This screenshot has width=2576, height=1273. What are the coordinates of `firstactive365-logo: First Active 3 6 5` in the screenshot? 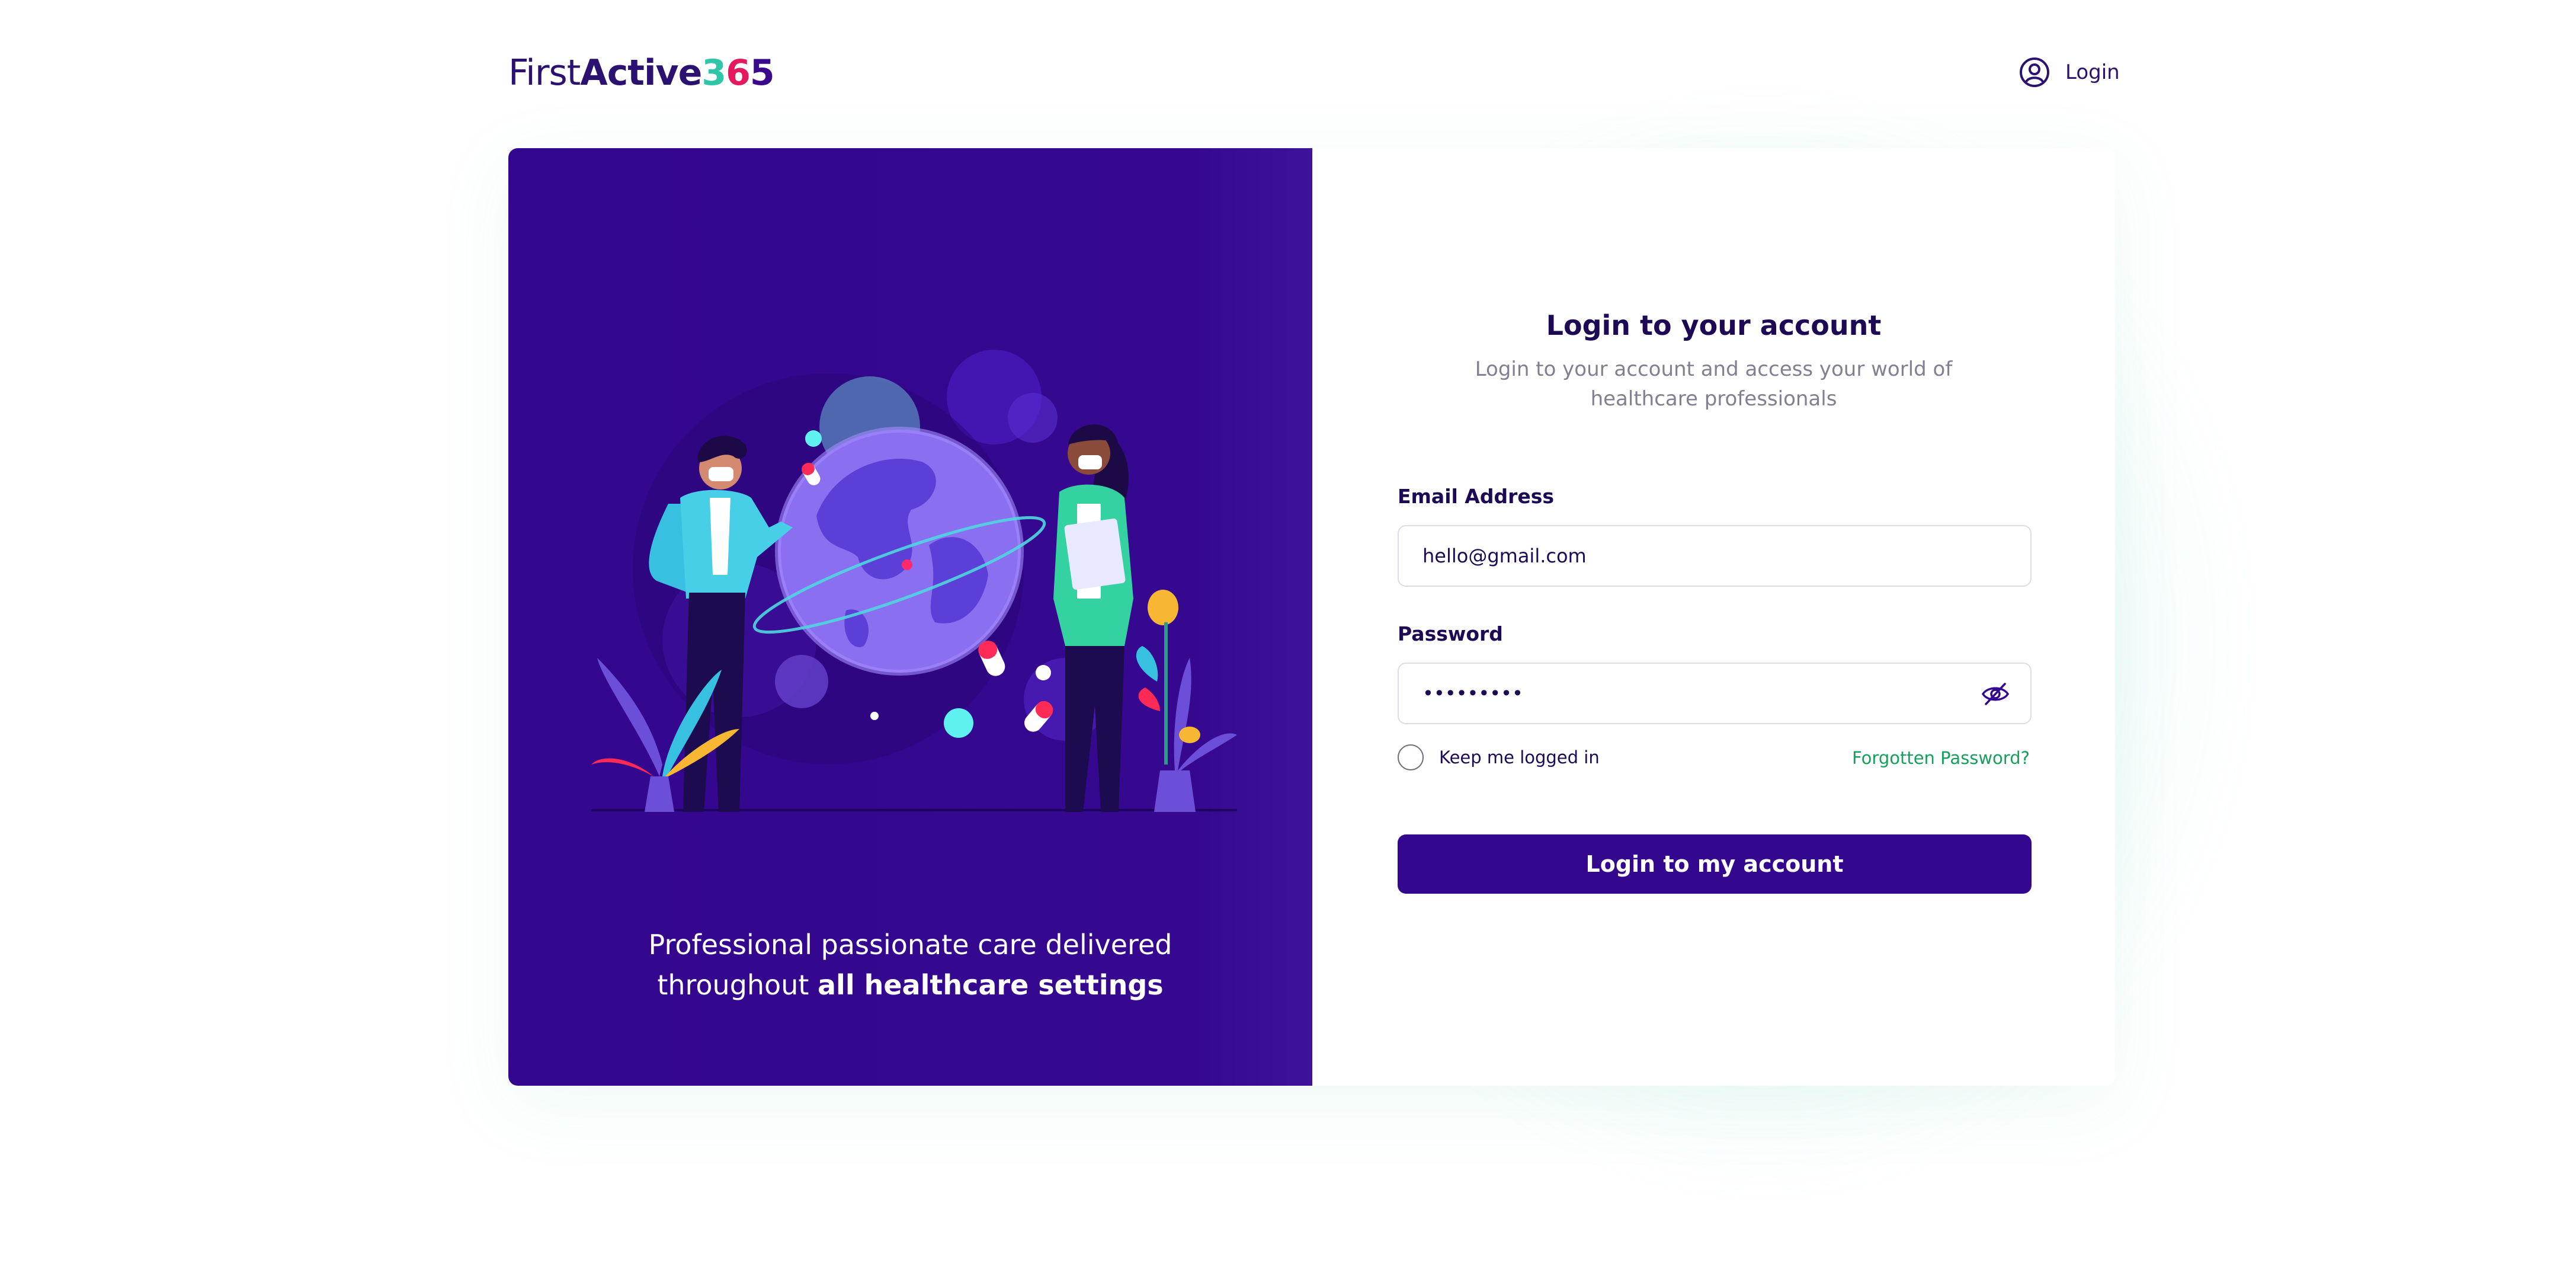 It's located at (641, 73).